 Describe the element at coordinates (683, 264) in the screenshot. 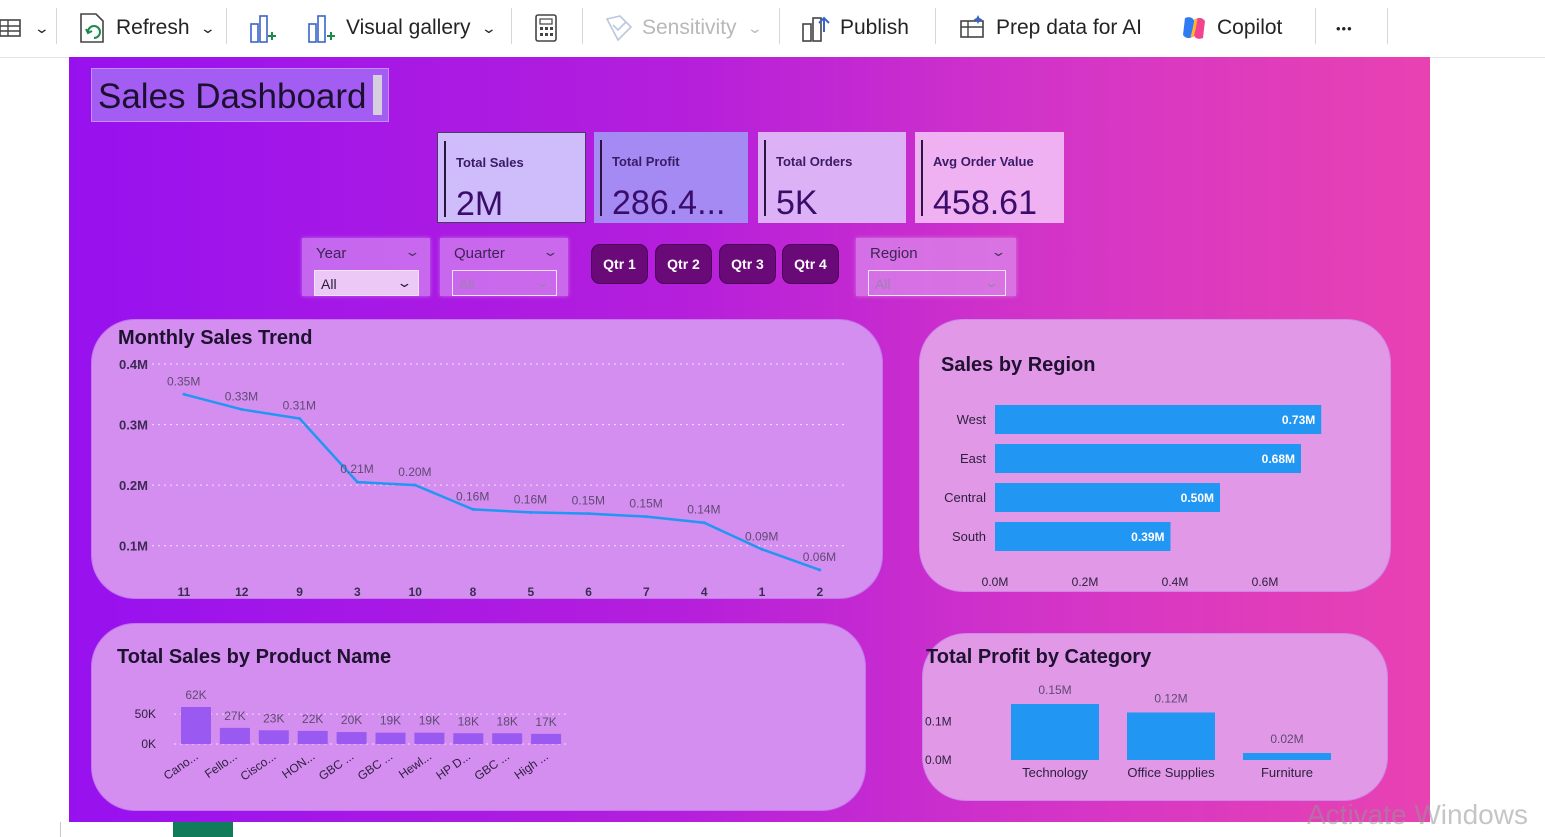

I see `qtr2-button: Qtr 2` at that location.